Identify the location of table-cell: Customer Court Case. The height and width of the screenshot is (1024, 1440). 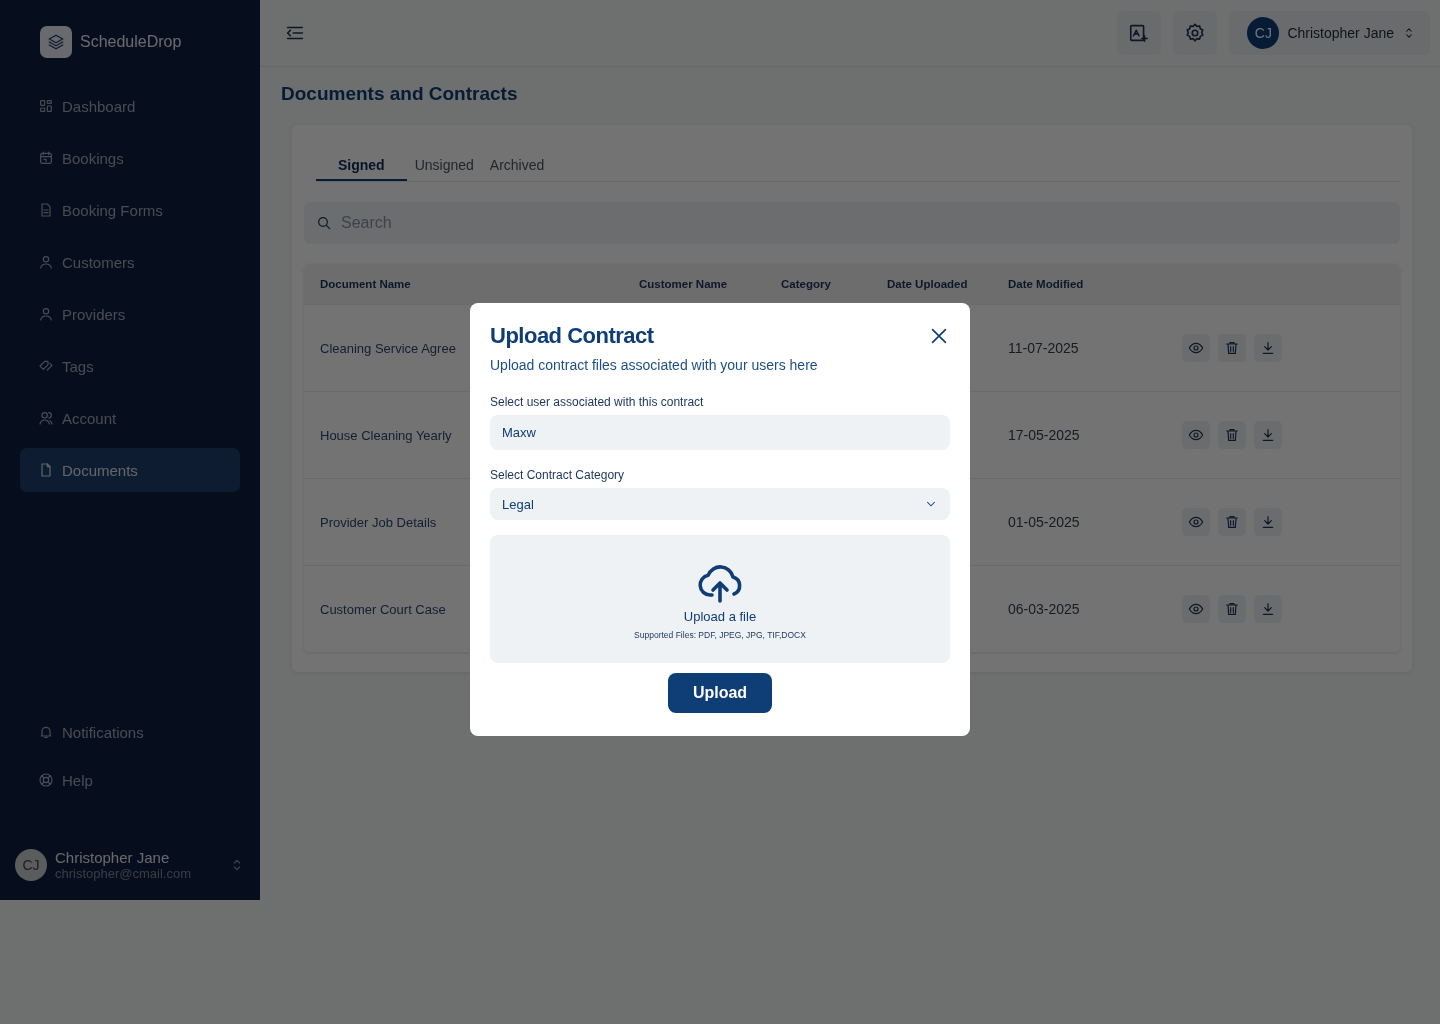
(383, 609).